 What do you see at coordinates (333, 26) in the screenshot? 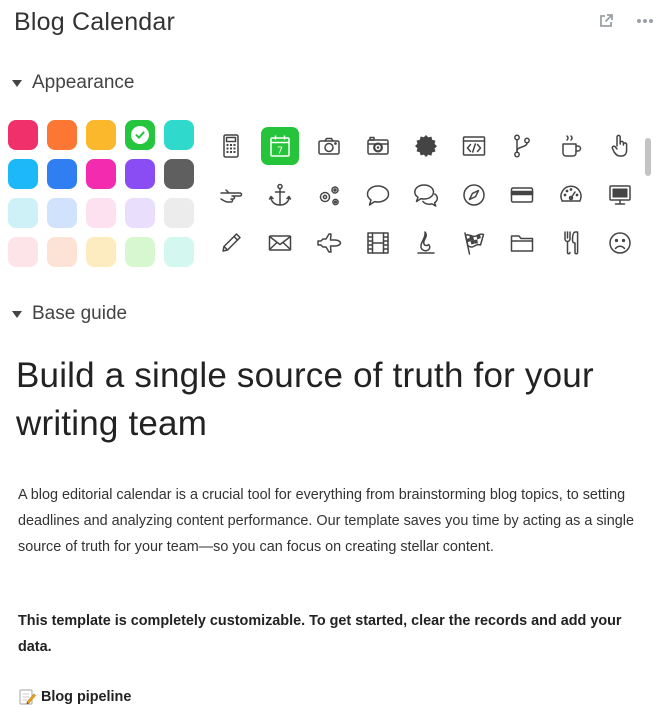
I see `page-header: Blog Calendar` at bounding box center [333, 26].